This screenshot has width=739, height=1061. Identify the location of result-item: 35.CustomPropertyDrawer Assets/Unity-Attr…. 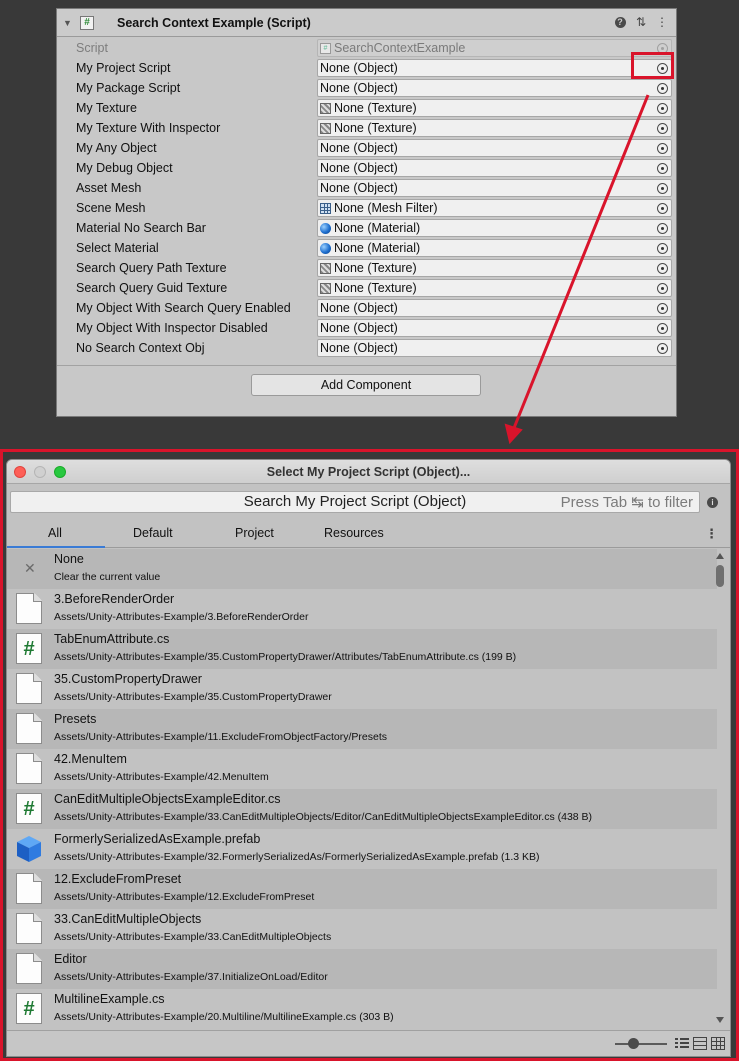
(362, 689).